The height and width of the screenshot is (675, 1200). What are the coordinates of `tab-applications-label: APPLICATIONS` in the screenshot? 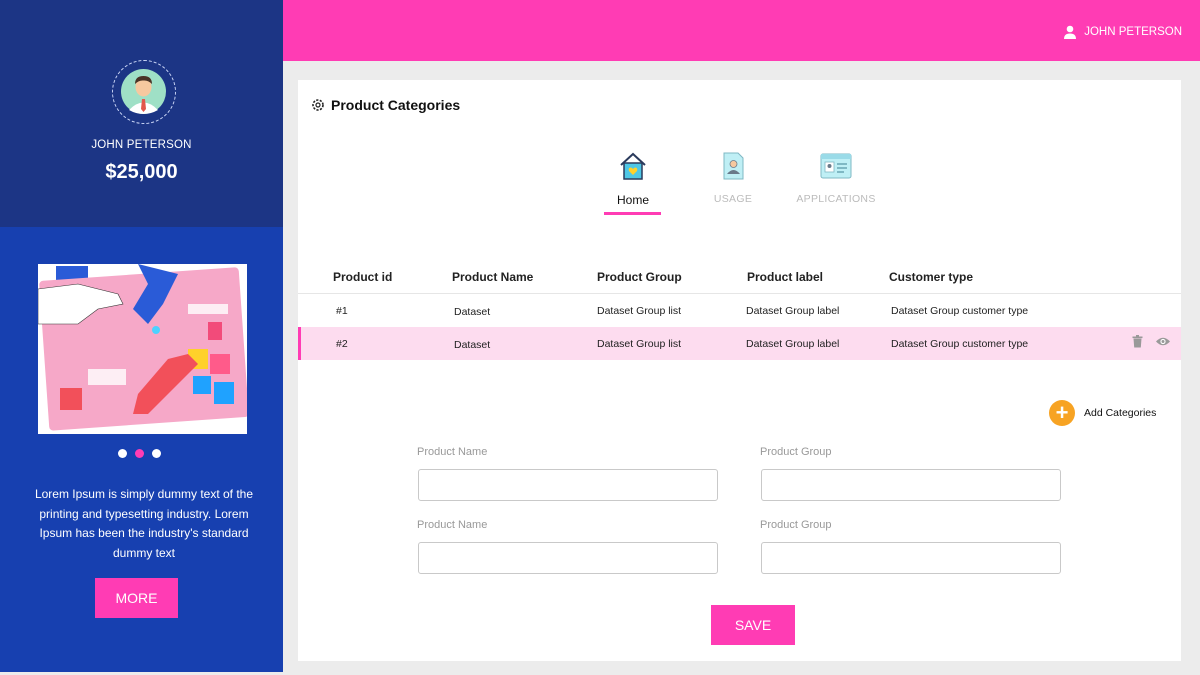 It's located at (836, 199).